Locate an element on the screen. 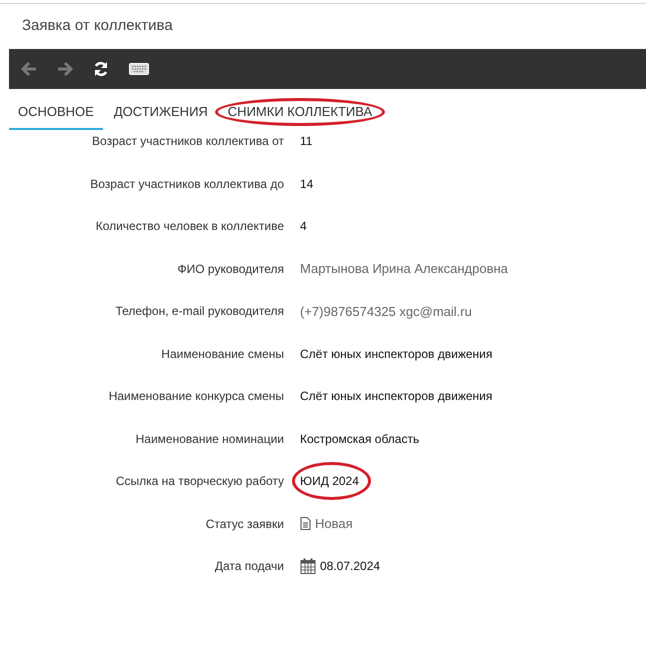  field-label: Наименование номинации is located at coordinates (210, 439).